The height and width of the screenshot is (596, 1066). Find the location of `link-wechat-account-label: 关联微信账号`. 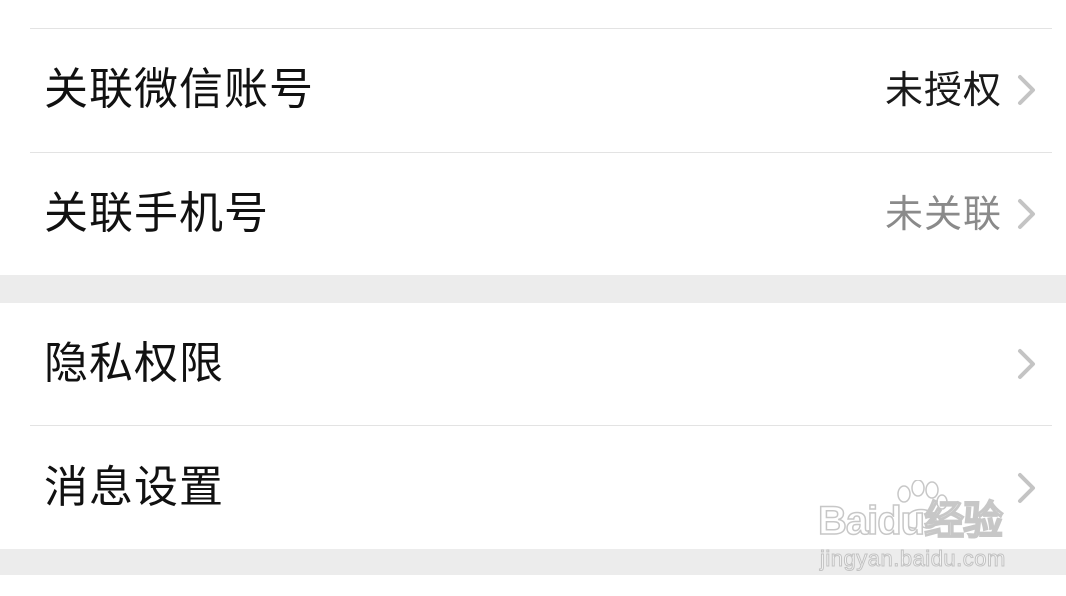

link-wechat-account-label: 关联微信账号 is located at coordinates (179, 89).